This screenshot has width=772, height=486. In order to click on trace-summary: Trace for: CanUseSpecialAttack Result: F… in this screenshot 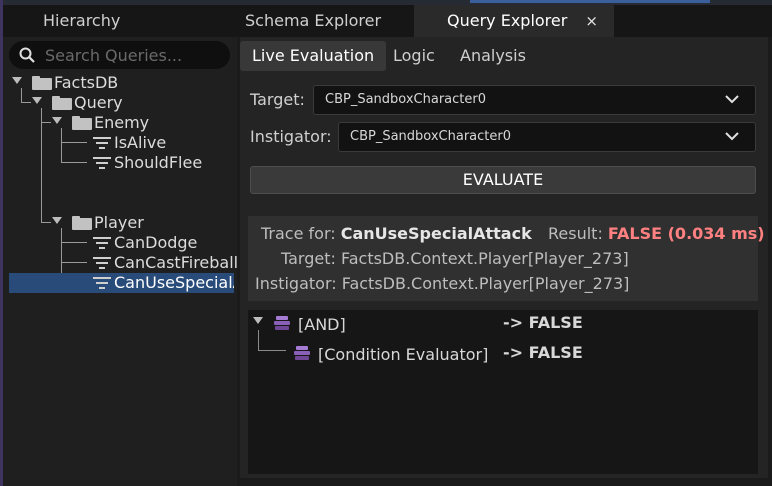, I will do `click(506, 258)`.